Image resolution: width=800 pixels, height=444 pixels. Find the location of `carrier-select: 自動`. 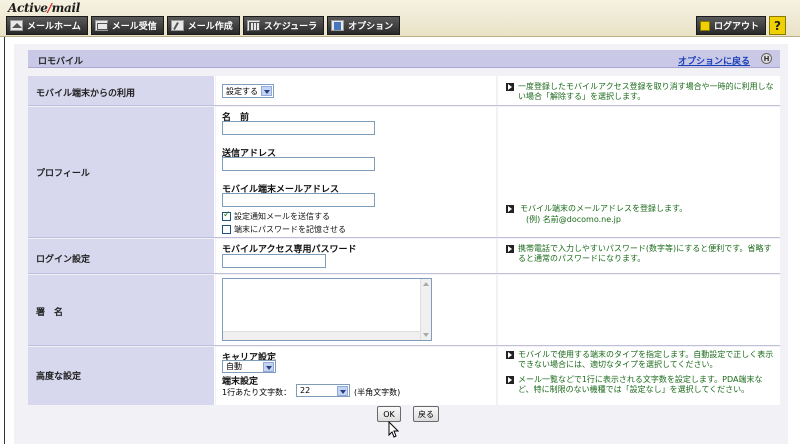

carrier-select: 自動 is located at coordinates (249, 366).